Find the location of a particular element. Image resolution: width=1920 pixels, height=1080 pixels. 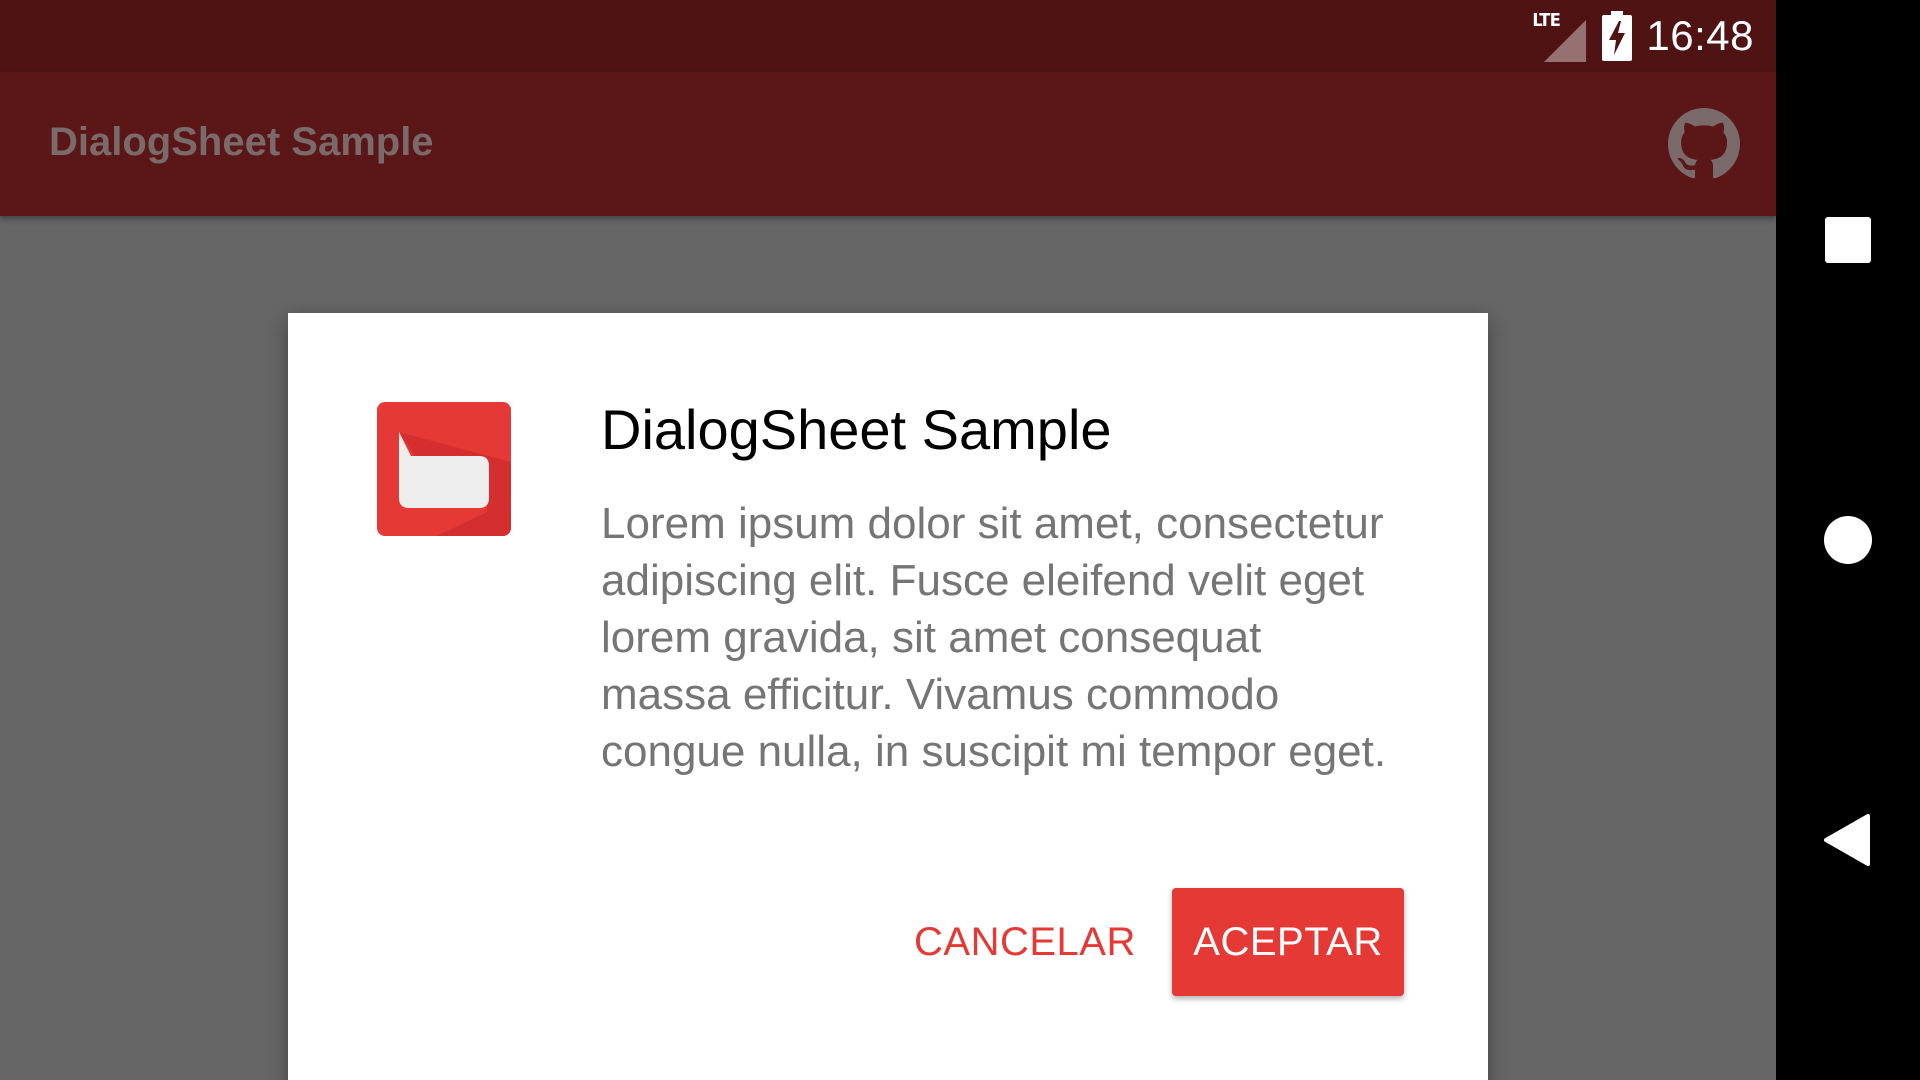

back-icon is located at coordinates (1848, 840).